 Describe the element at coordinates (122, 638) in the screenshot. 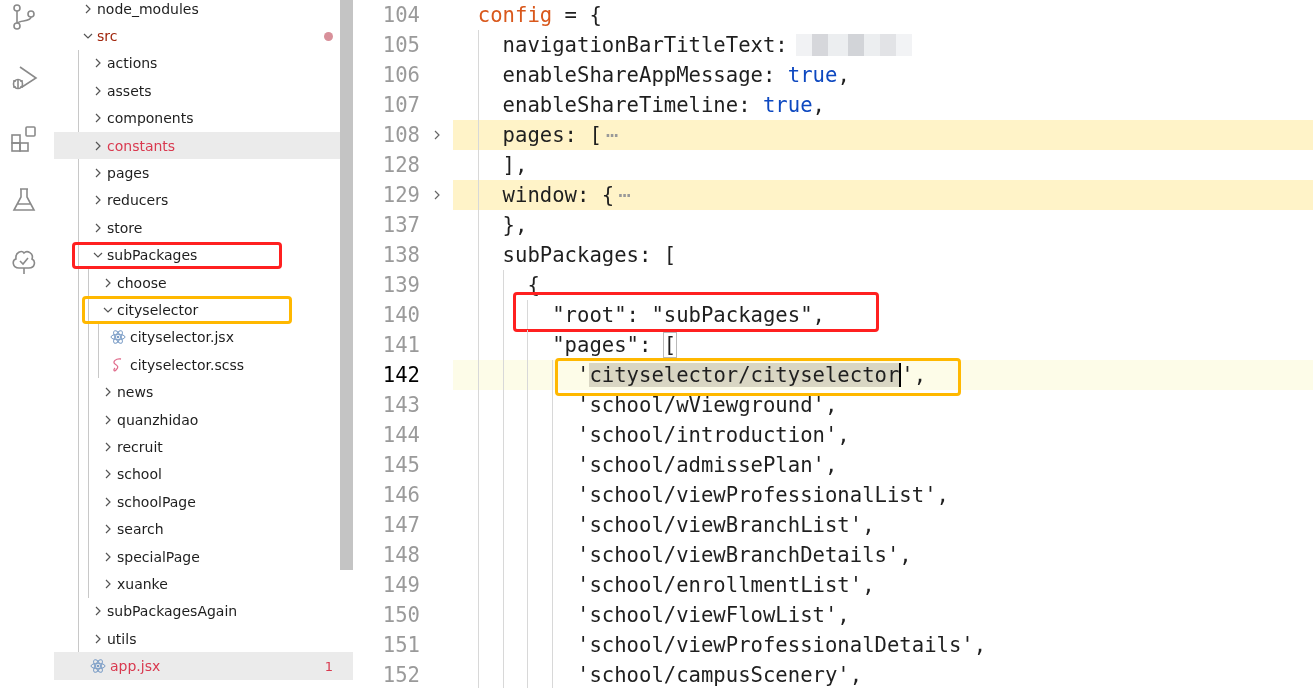

I see `folder-name: utils` at that location.